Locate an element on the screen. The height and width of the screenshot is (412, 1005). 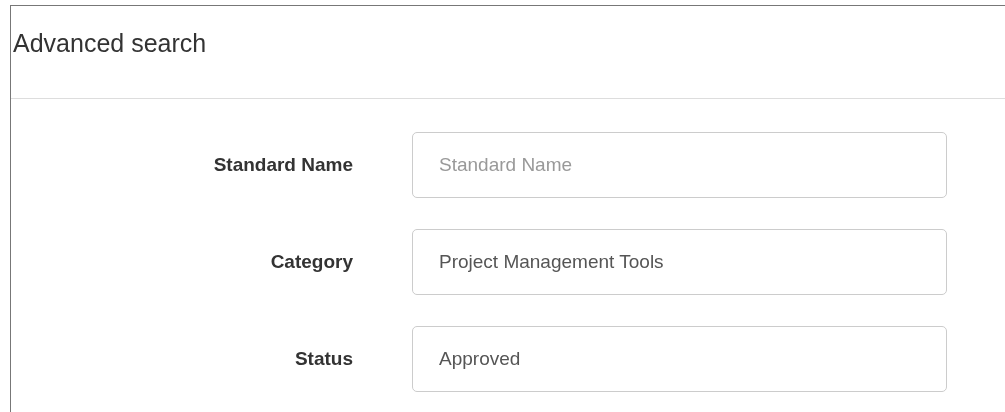
input-field: Approved is located at coordinates (679, 359).